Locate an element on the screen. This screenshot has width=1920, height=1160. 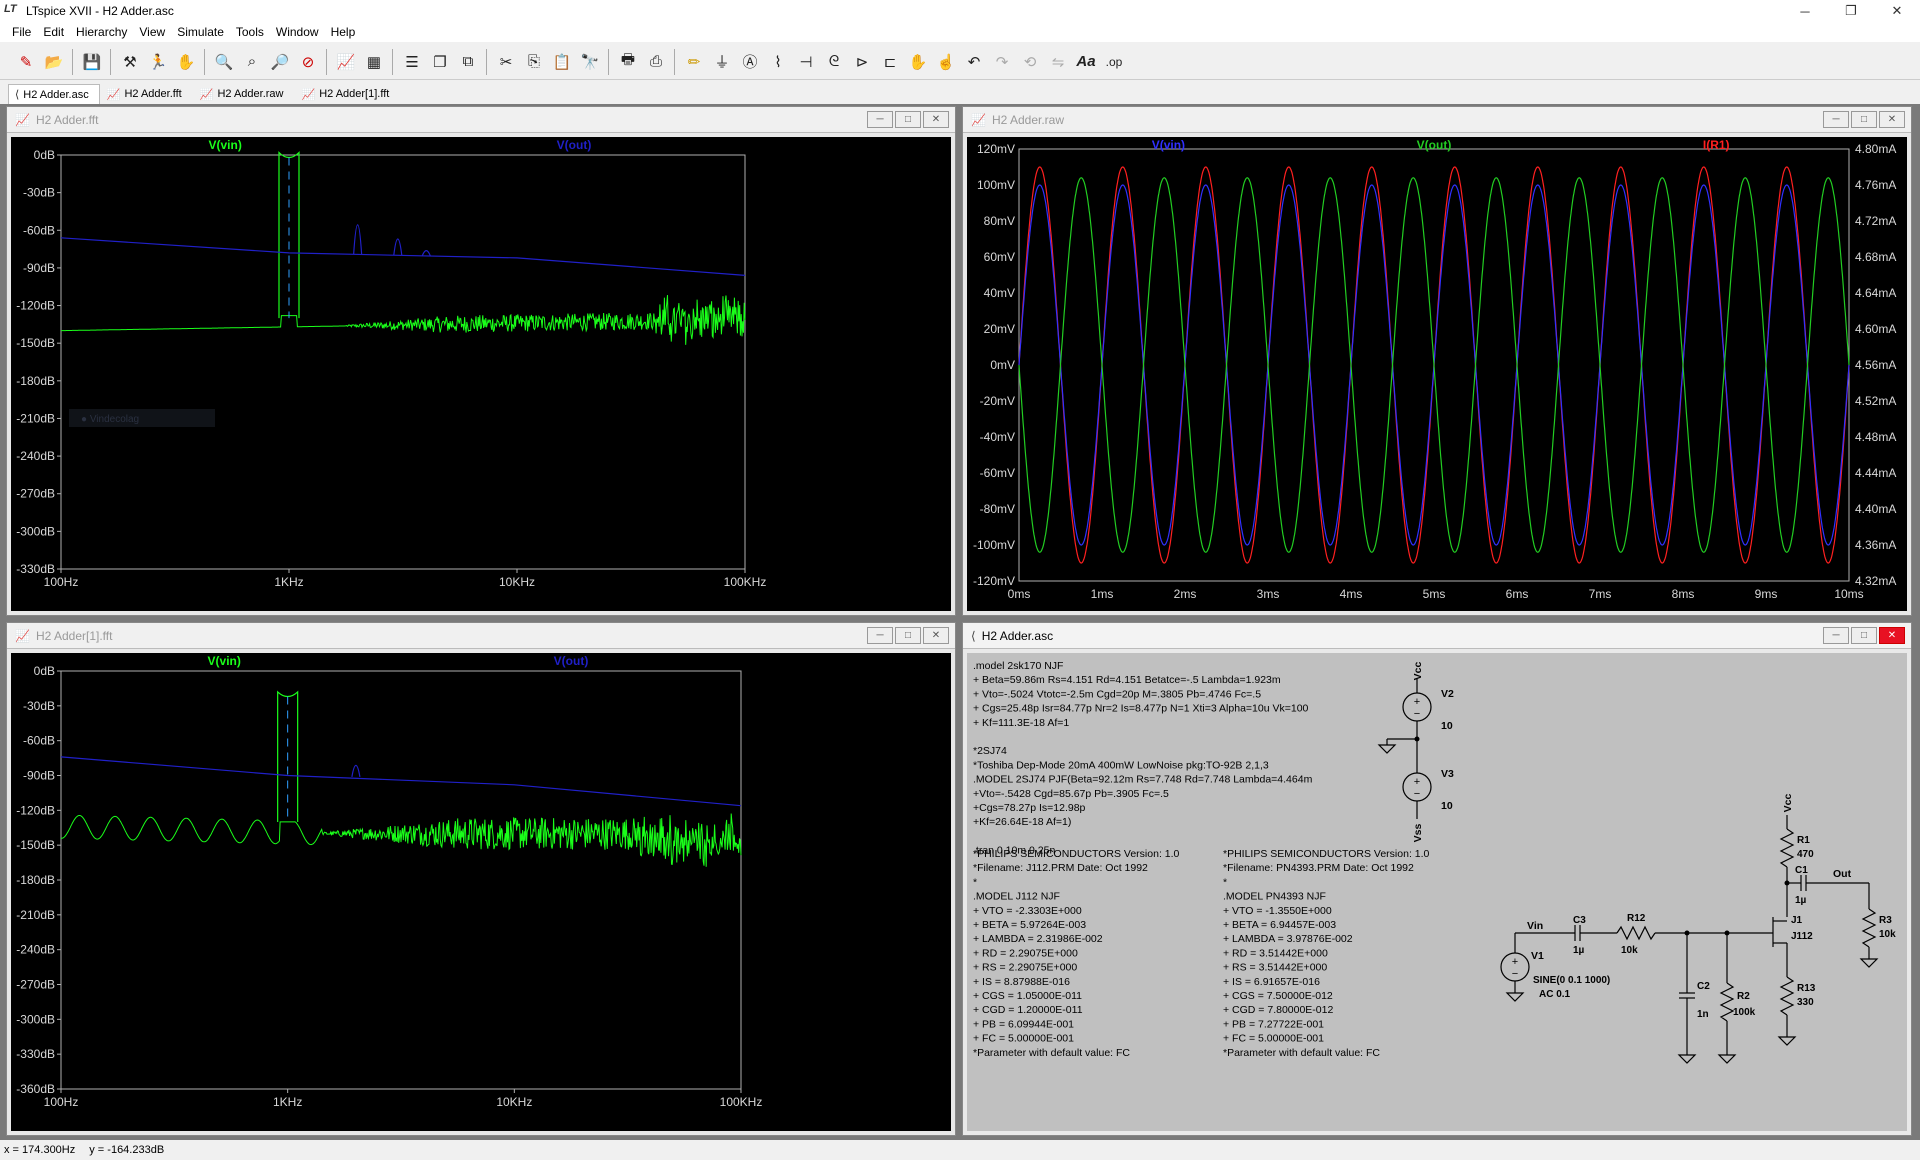
cut-icon: ✂ is located at coordinates (506, 62).